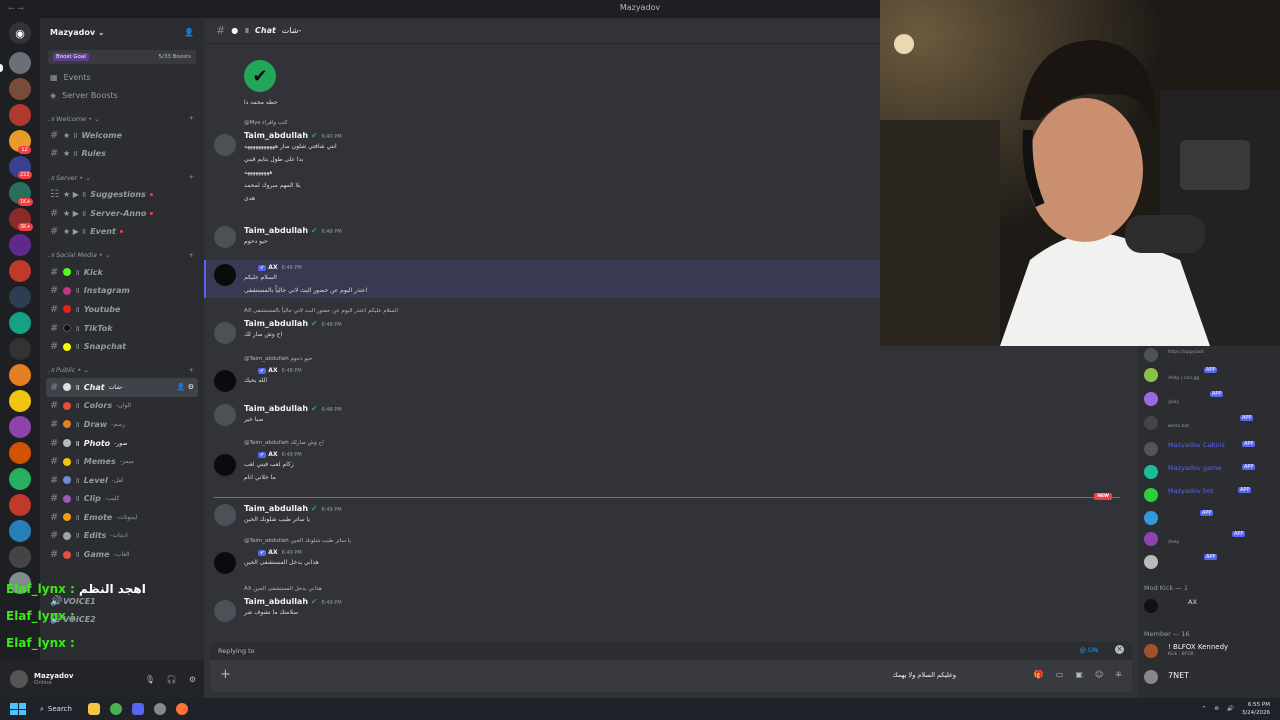  Describe the element at coordinates (686, 445) in the screenshot. I see `reply-reference: @Taim_abdullah اح وش صارلك` at that location.